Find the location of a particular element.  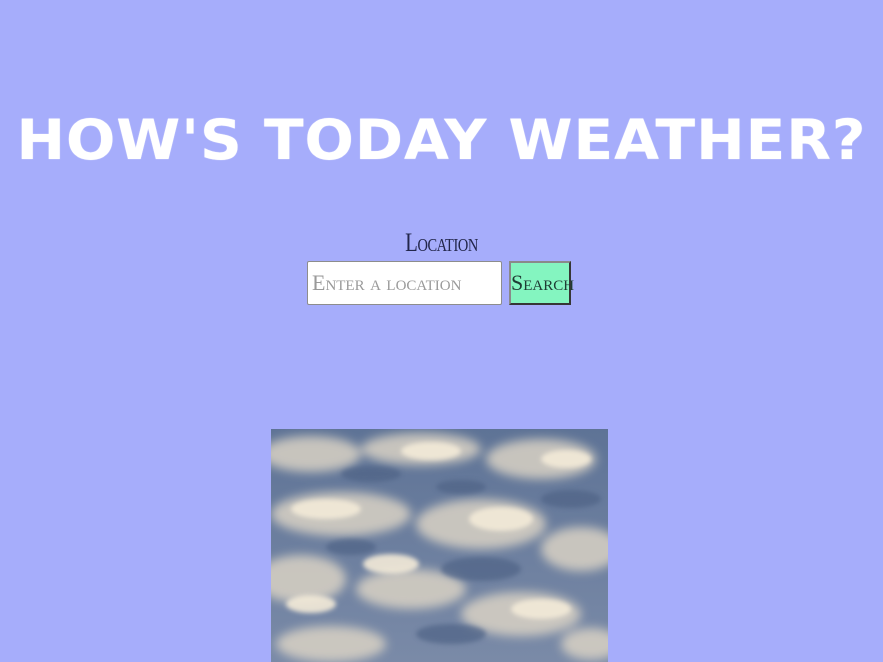

search-button: Search is located at coordinates (541, 283).